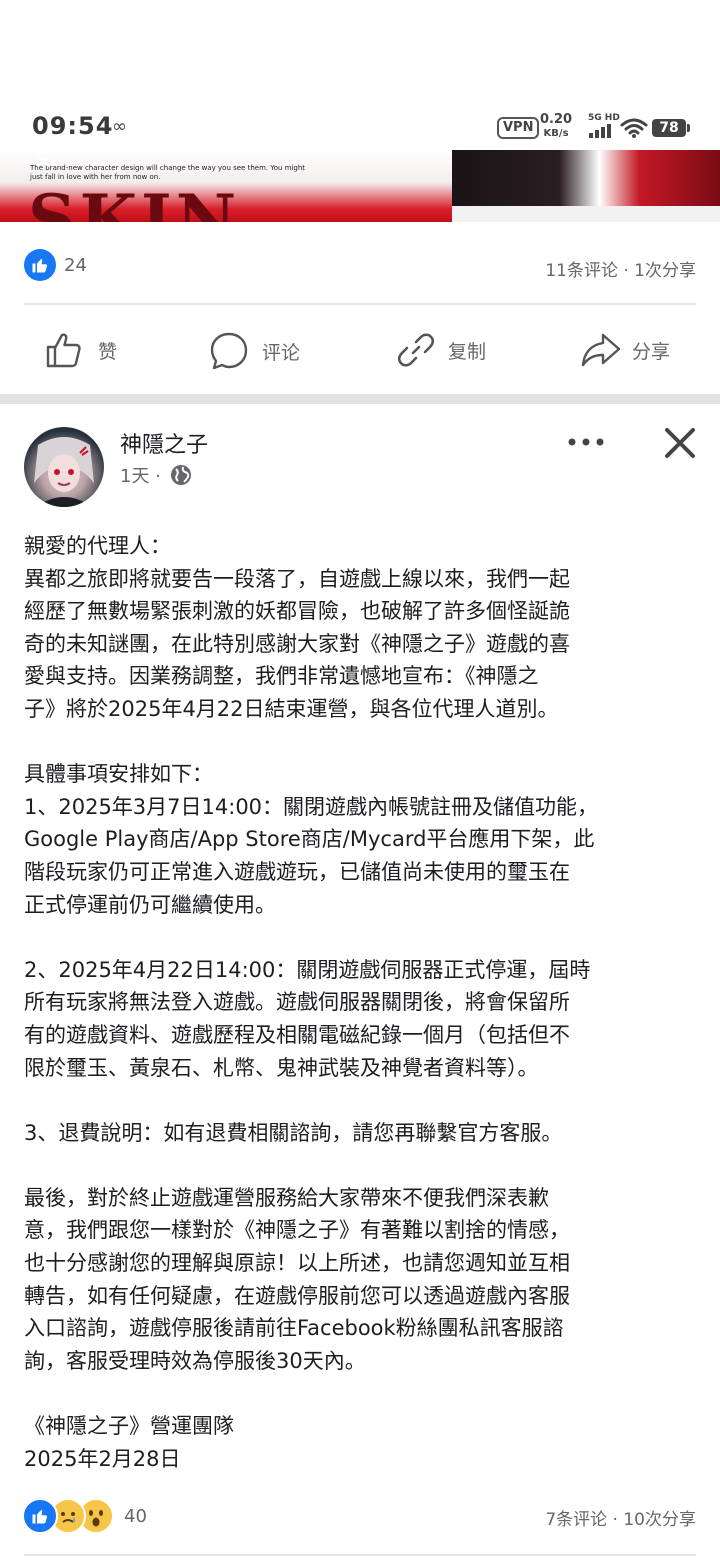 The width and height of the screenshot is (720, 1560). Describe the element at coordinates (601, 350) in the screenshot. I see `share-icon` at that location.